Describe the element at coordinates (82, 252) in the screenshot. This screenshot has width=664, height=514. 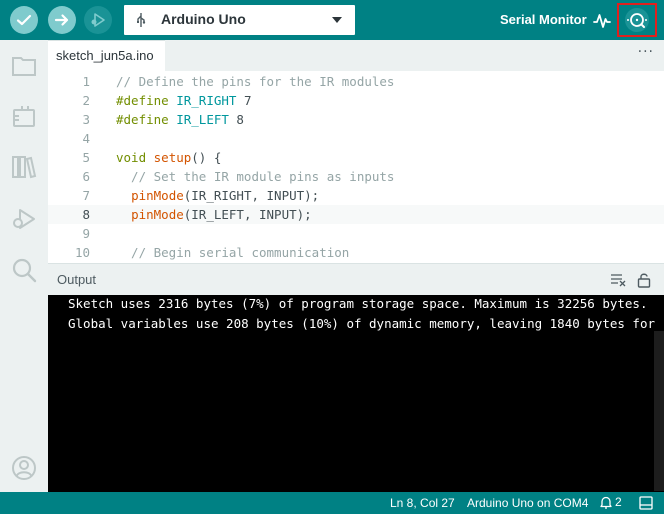
I see `line-number: 10` at that location.